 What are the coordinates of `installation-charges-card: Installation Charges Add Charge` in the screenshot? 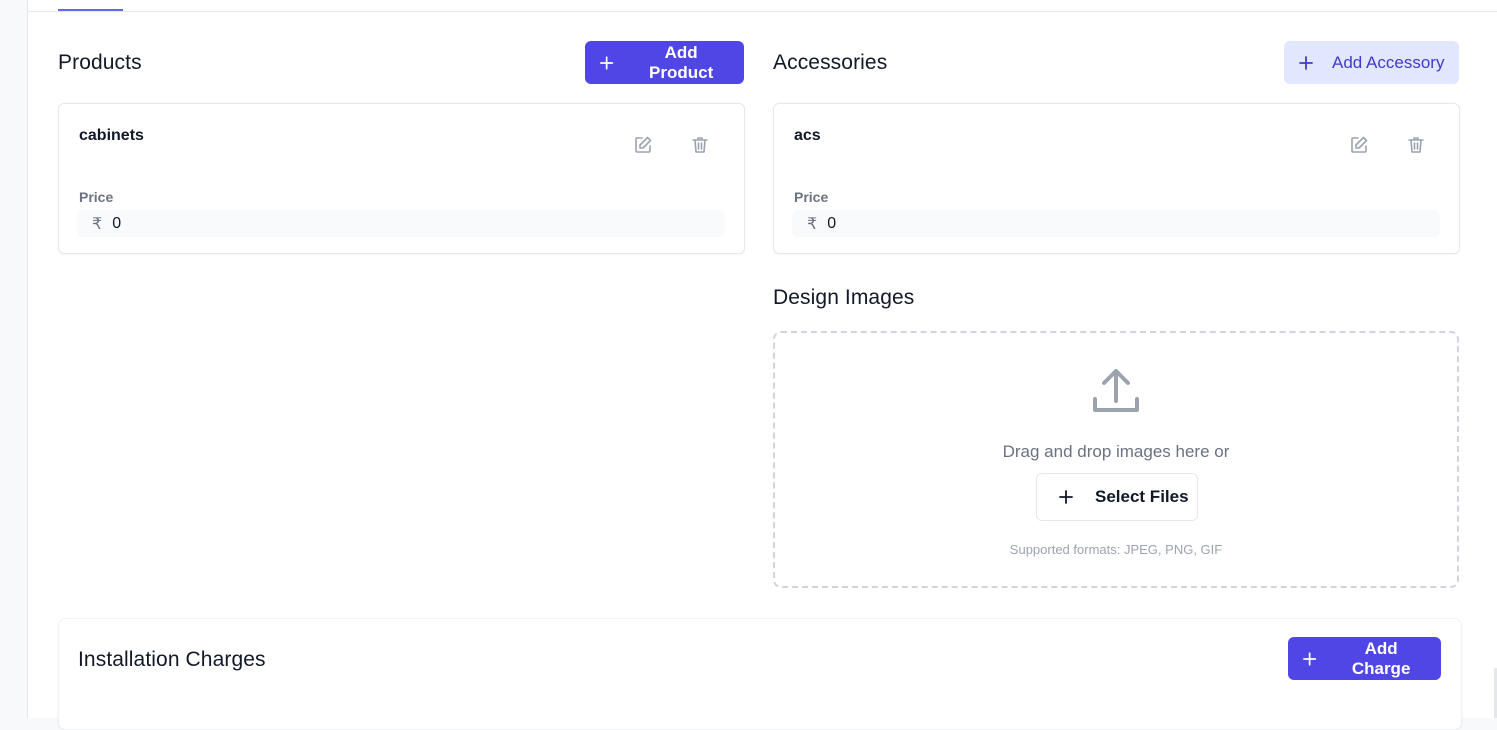 It's located at (760, 674).